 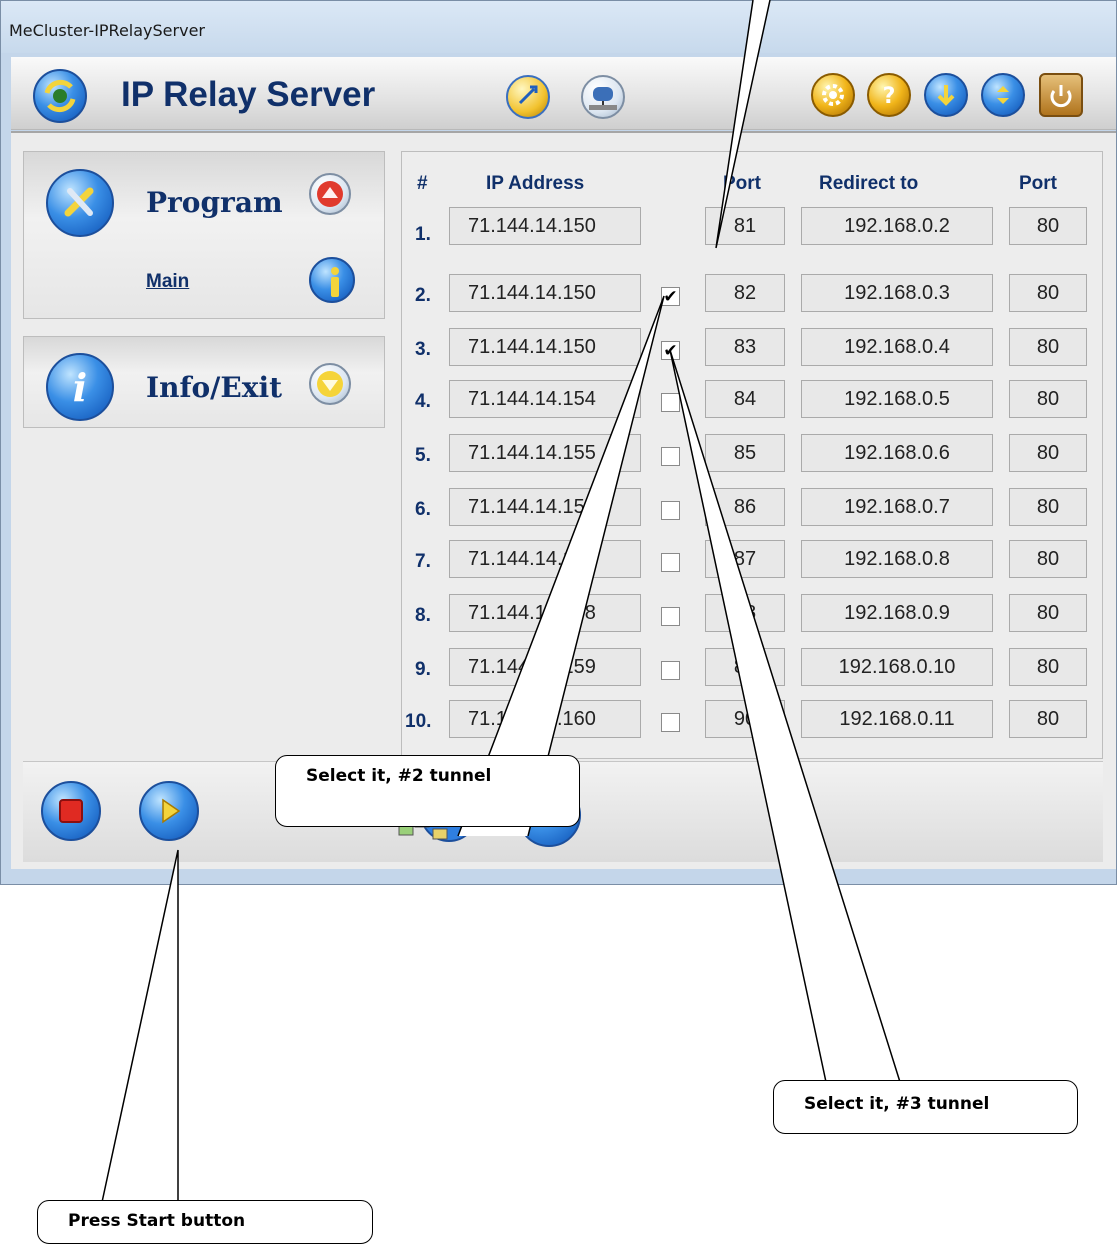 I want to click on header-ip-address: IP Address, so click(x=535, y=183).